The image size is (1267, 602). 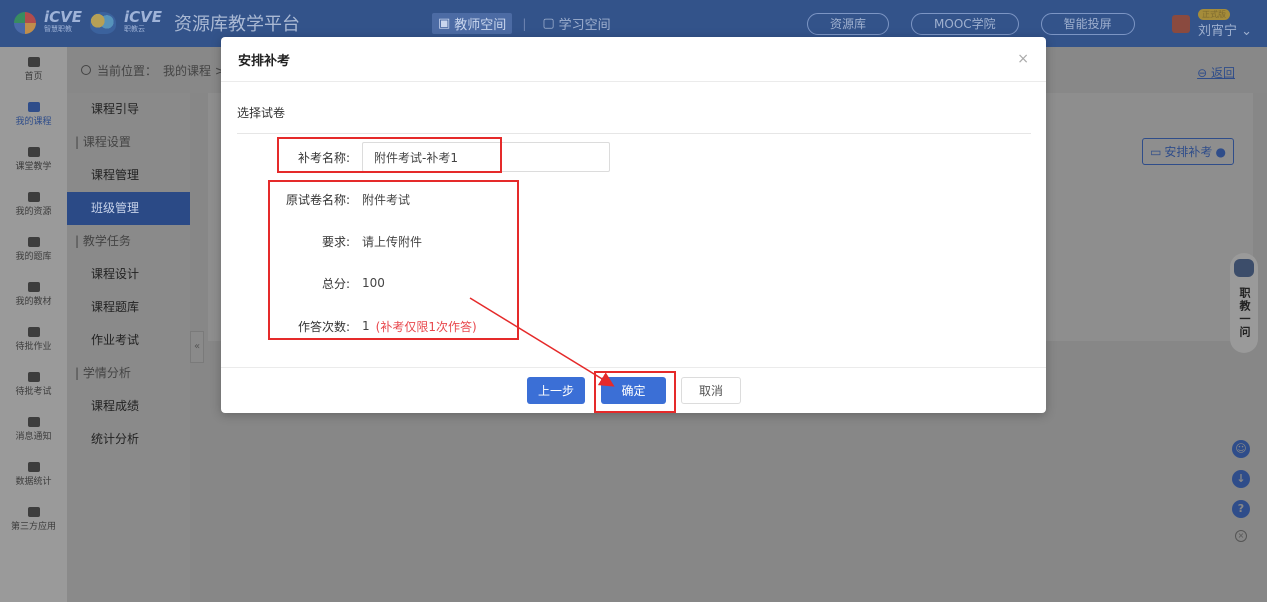 What do you see at coordinates (33, 242) in the screenshot?
I see `question-bank-icon` at bounding box center [33, 242].